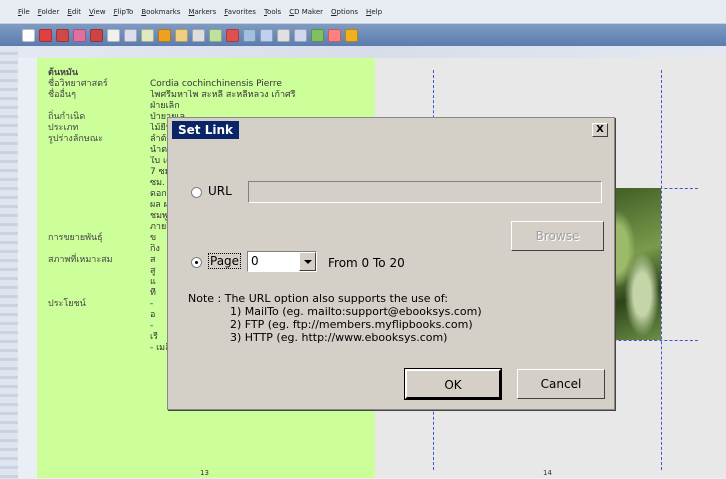 The image size is (726, 479). Describe the element at coordinates (202, 12) in the screenshot. I see `menu-item-markers: Markers` at that location.